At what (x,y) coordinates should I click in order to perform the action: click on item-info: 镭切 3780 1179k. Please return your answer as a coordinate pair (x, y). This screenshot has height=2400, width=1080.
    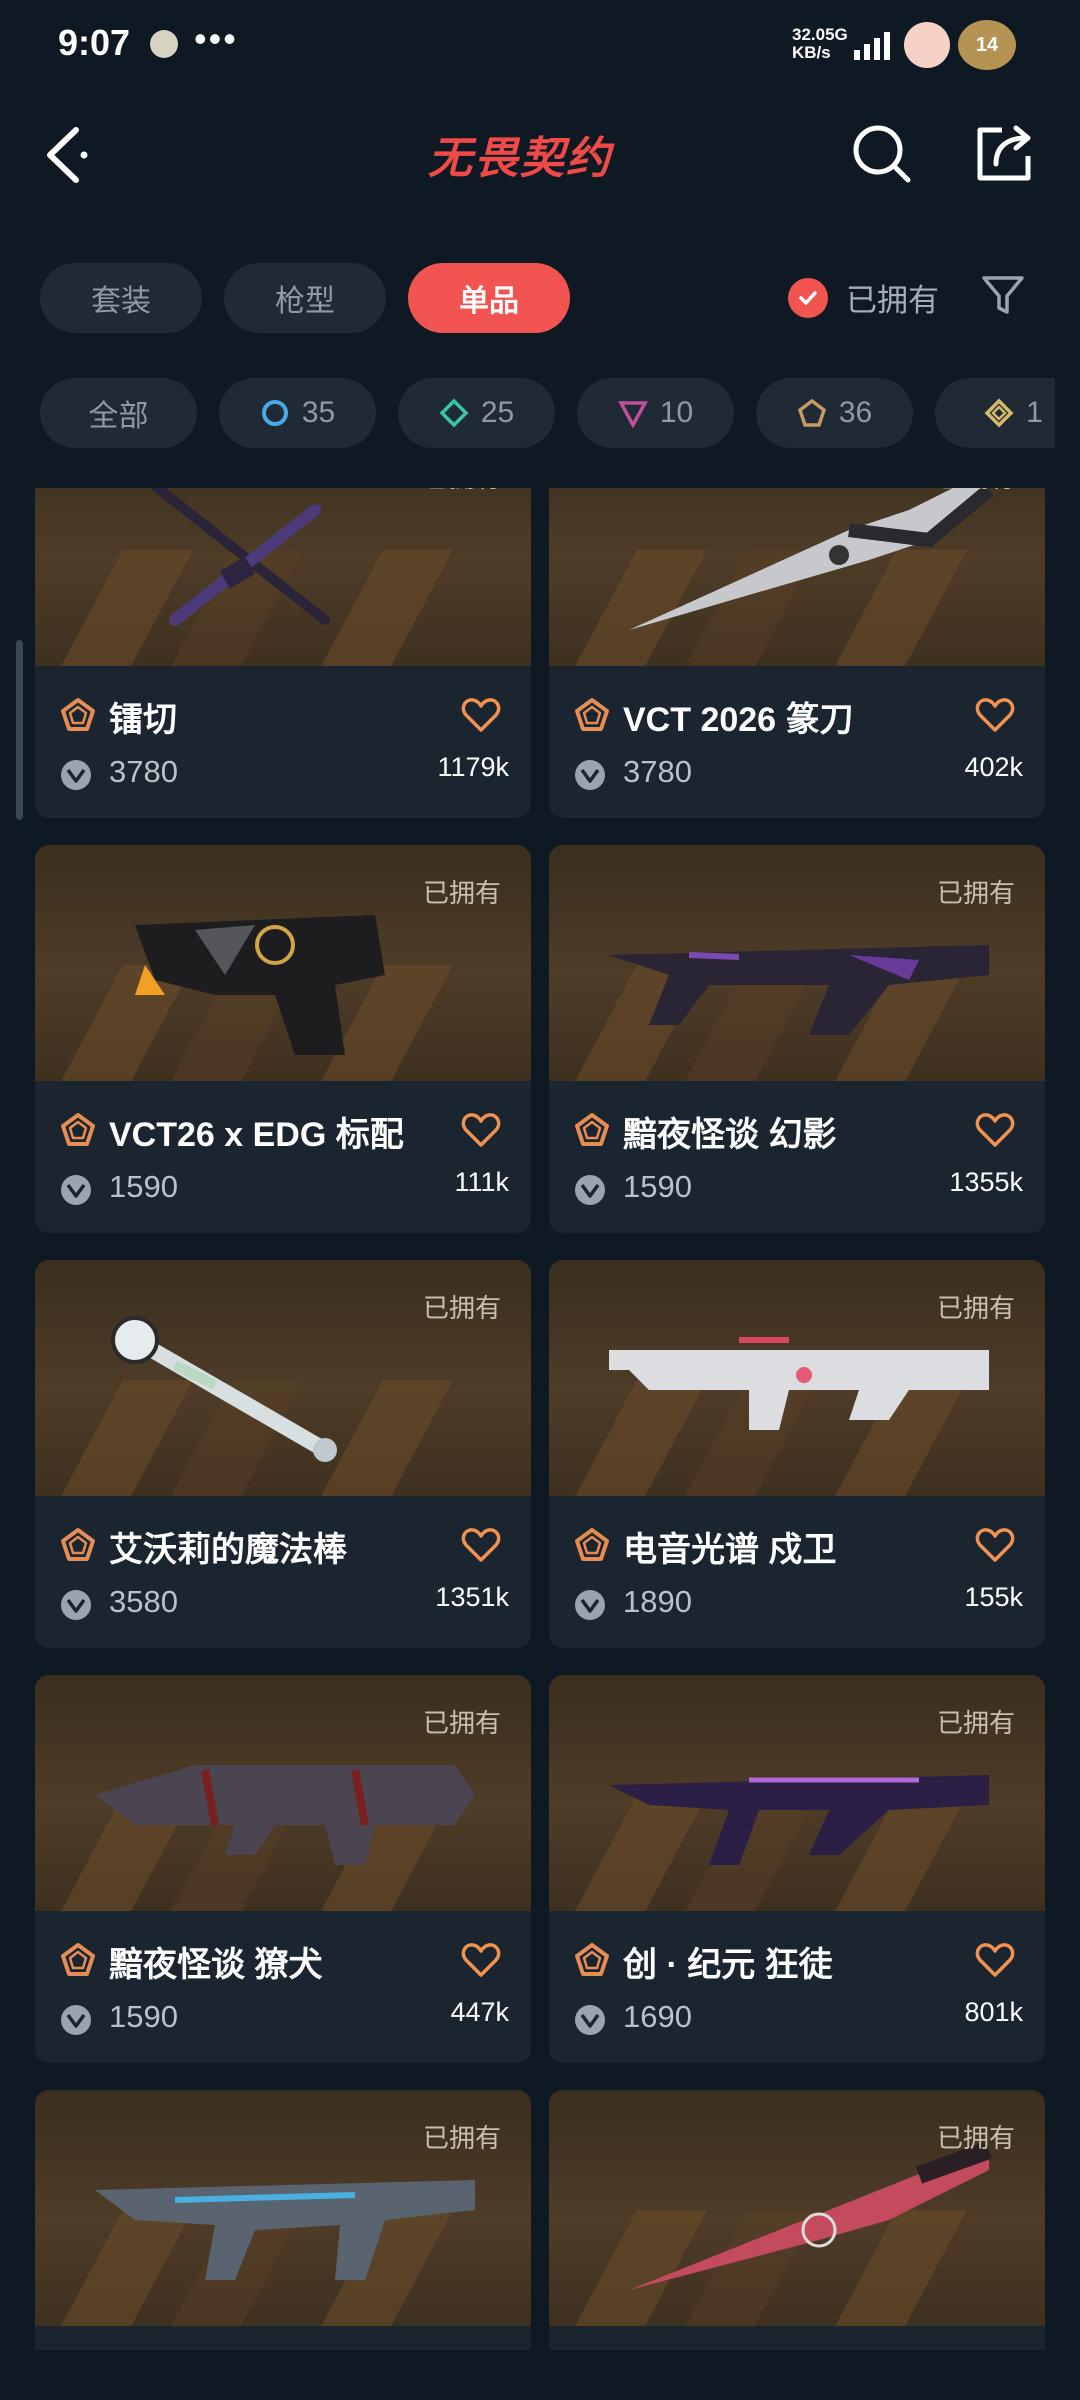
    Looking at the image, I should click on (283, 742).